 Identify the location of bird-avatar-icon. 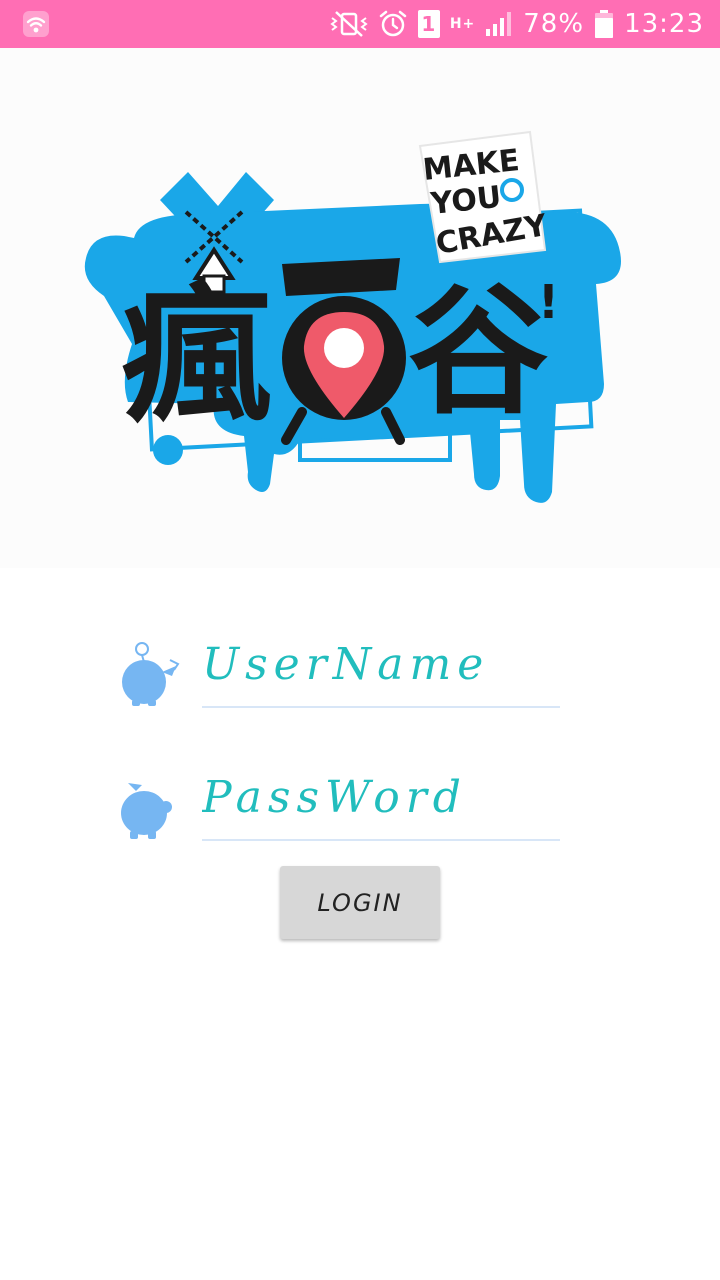
(151, 674).